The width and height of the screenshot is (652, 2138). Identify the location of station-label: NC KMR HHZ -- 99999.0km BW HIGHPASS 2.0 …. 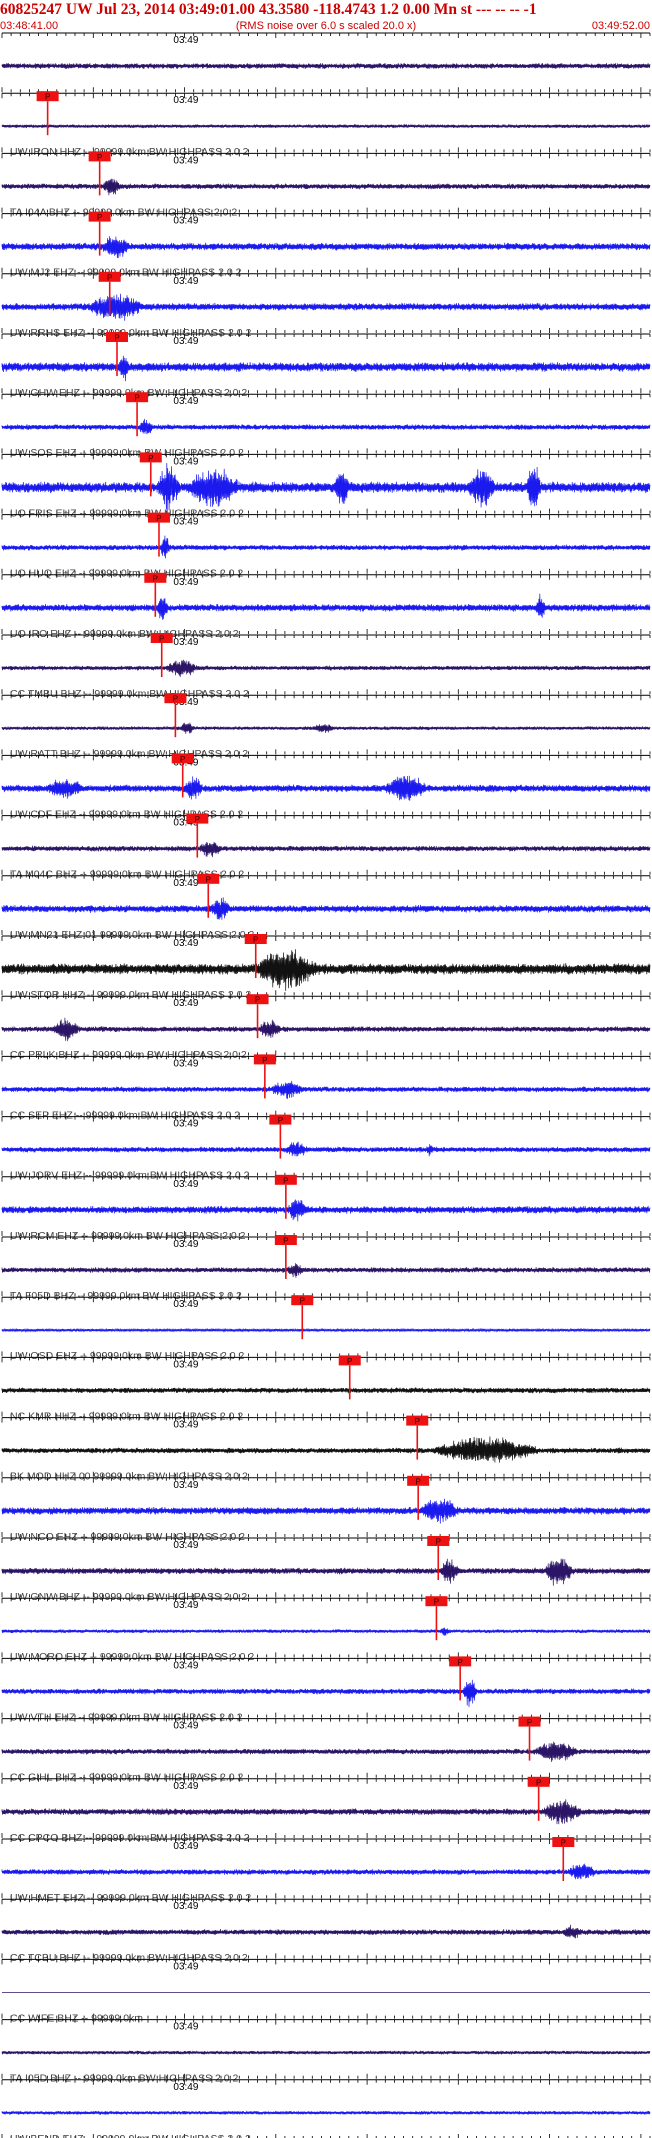
(126, 1416).